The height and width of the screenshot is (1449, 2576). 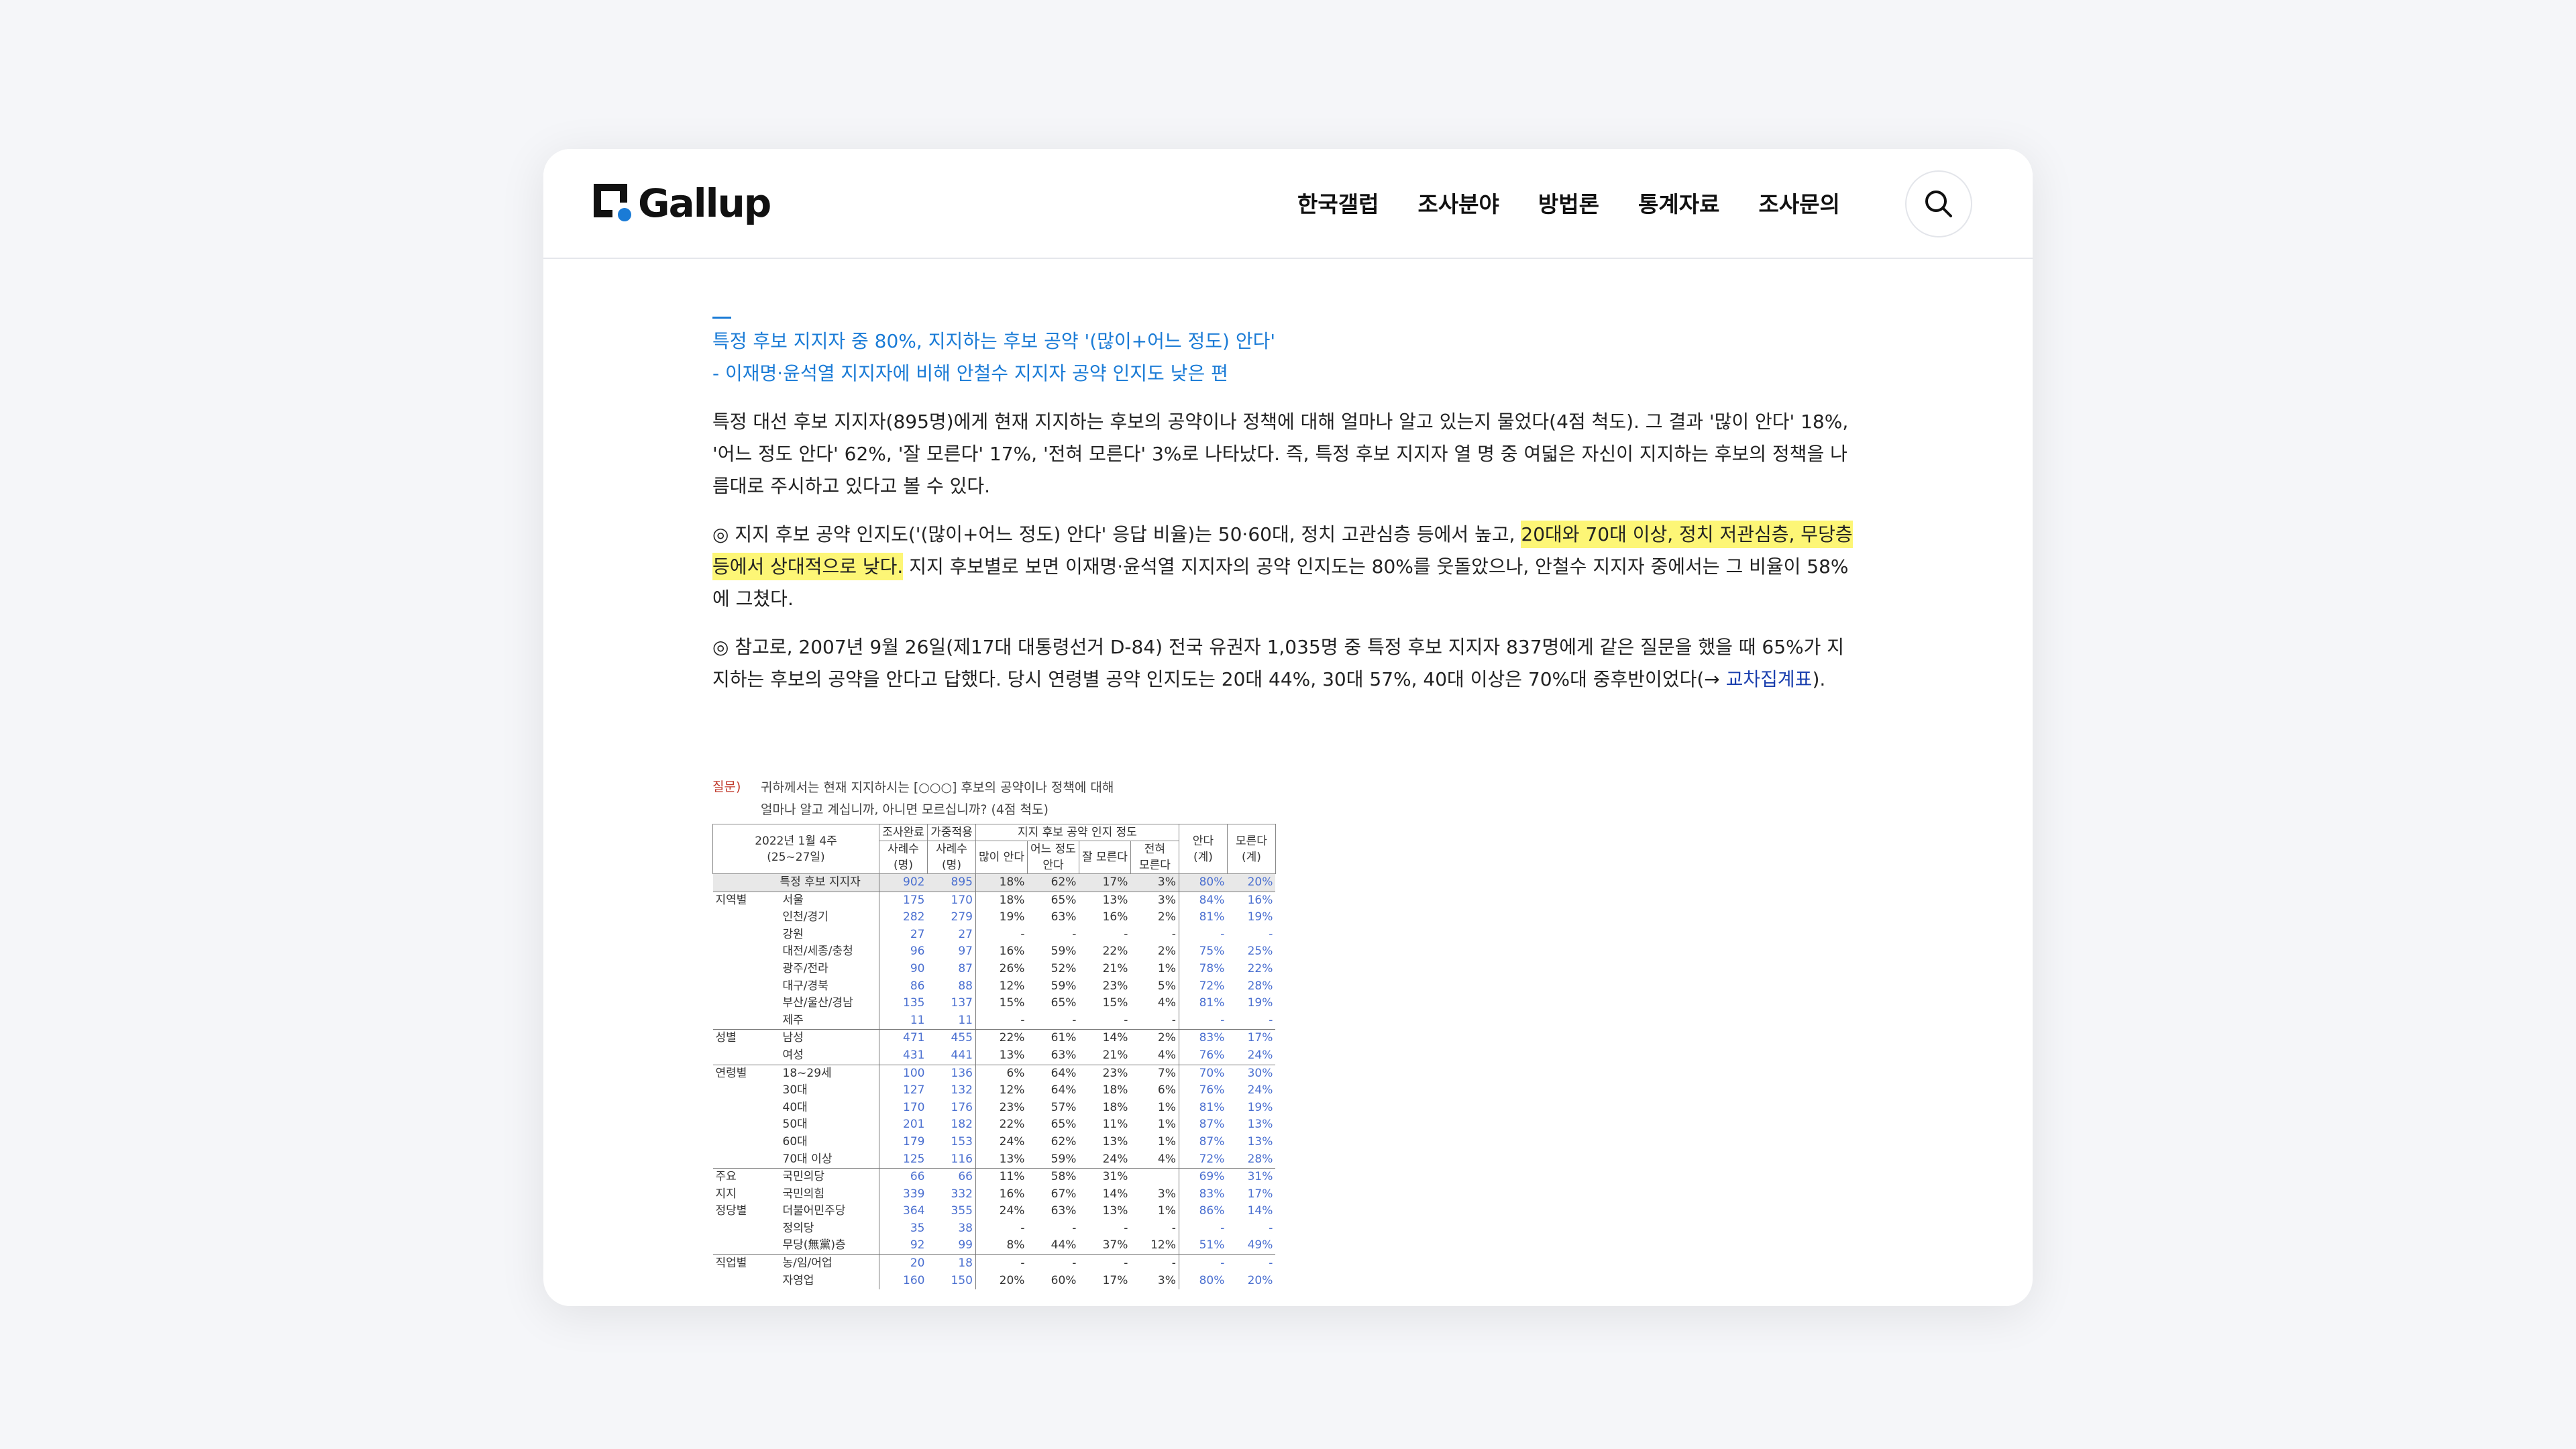 What do you see at coordinates (903, 1142) in the screenshot?
I see `table-cell: 179` at bounding box center [903, 1142].